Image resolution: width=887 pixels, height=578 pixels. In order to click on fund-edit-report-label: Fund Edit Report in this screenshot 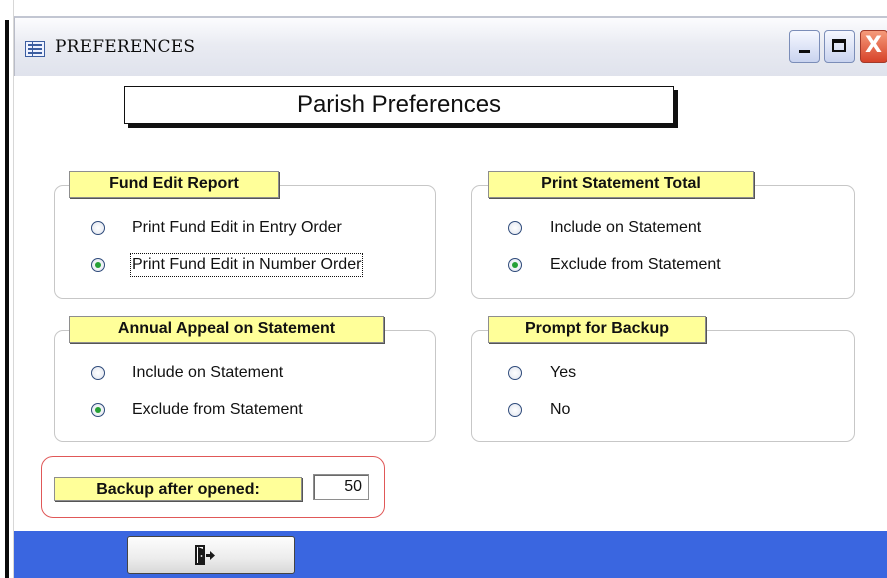, I will do `click(174, 184)`.